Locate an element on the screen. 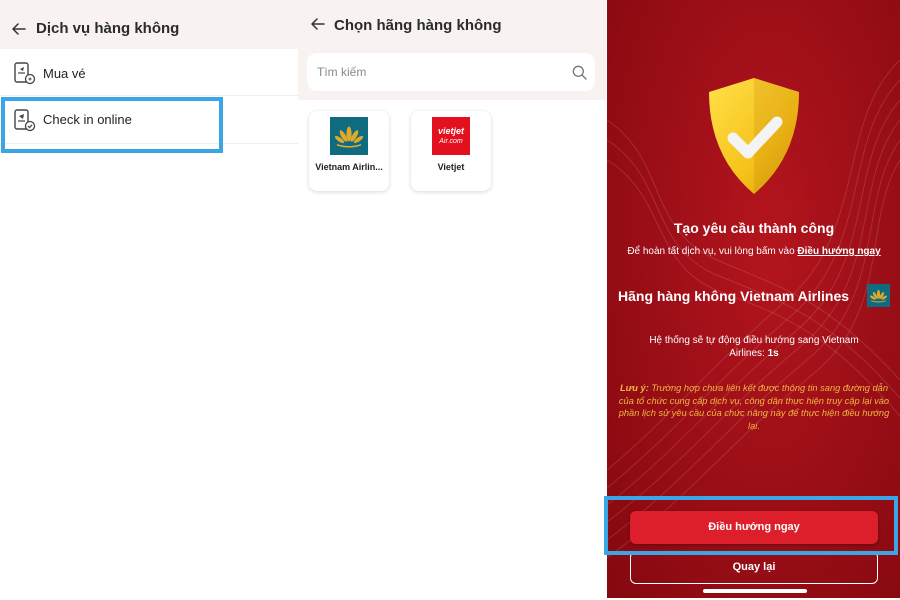  vietjet-logo: vietjet Air.com is located at coordinates (451, 136).